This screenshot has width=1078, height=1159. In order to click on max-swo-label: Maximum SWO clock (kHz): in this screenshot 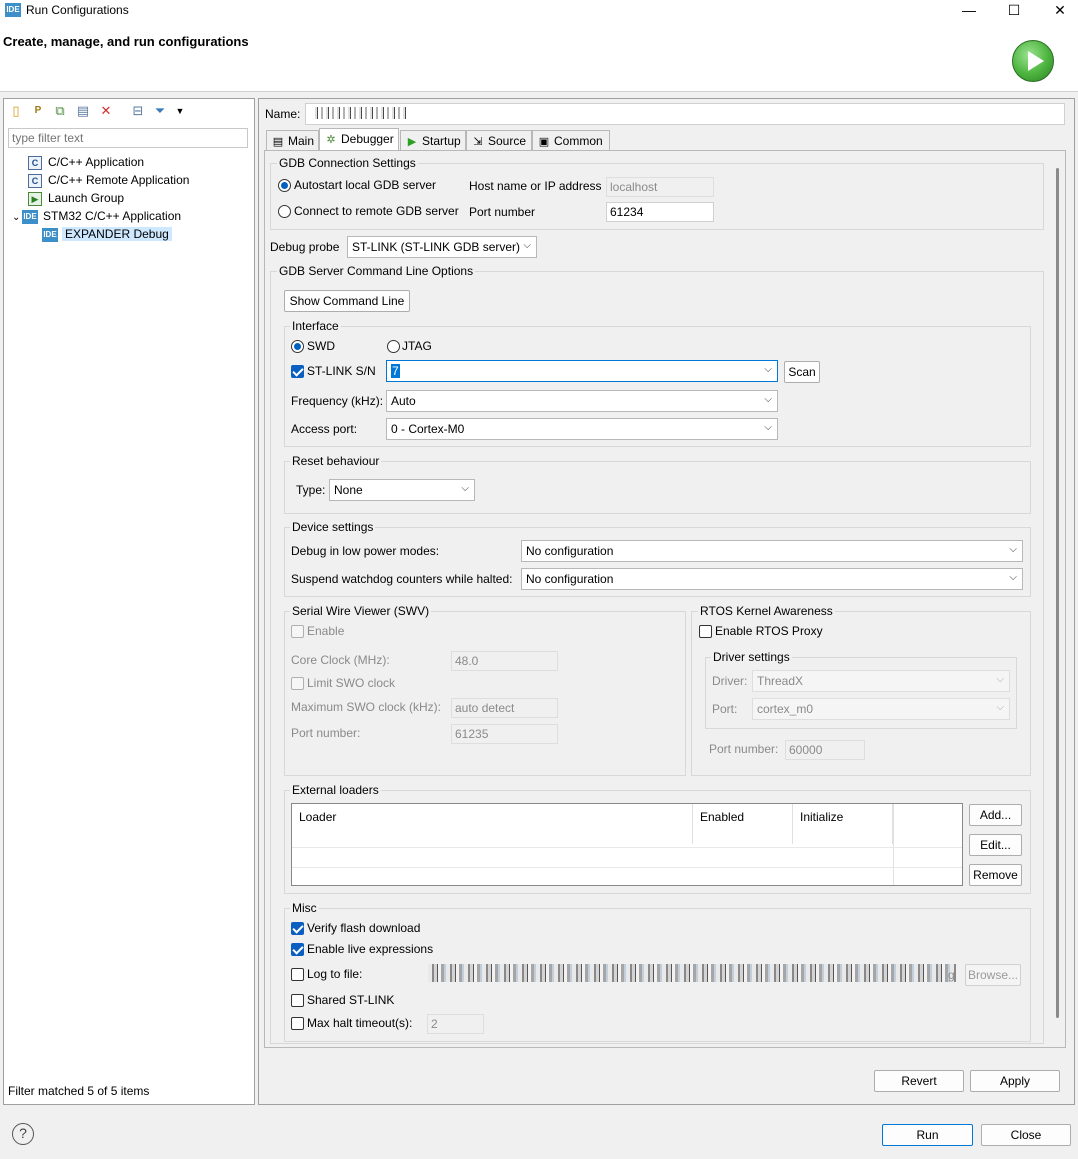, I will do `click(366, 707)`.